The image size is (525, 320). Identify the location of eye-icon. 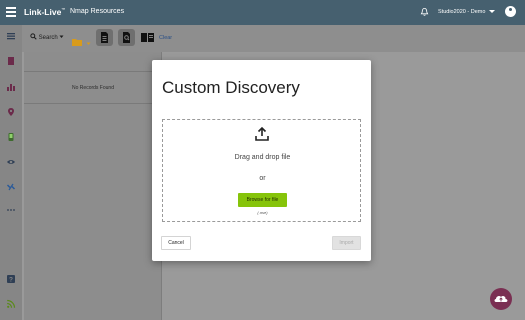
(11, 162).